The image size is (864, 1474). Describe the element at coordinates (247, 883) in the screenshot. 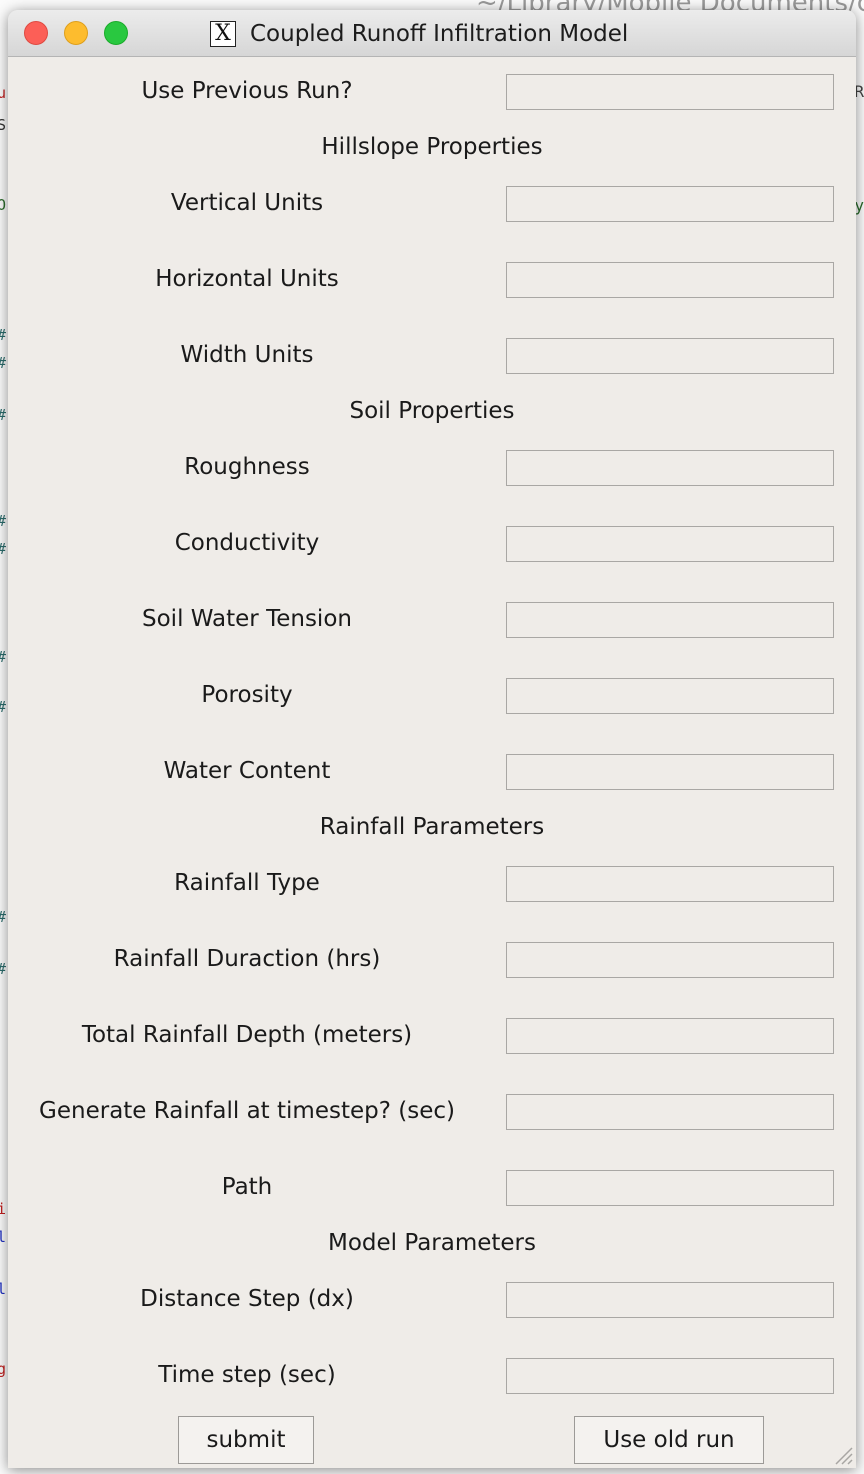

I see `rainfall-type-label: Rainfall Type` at that location.